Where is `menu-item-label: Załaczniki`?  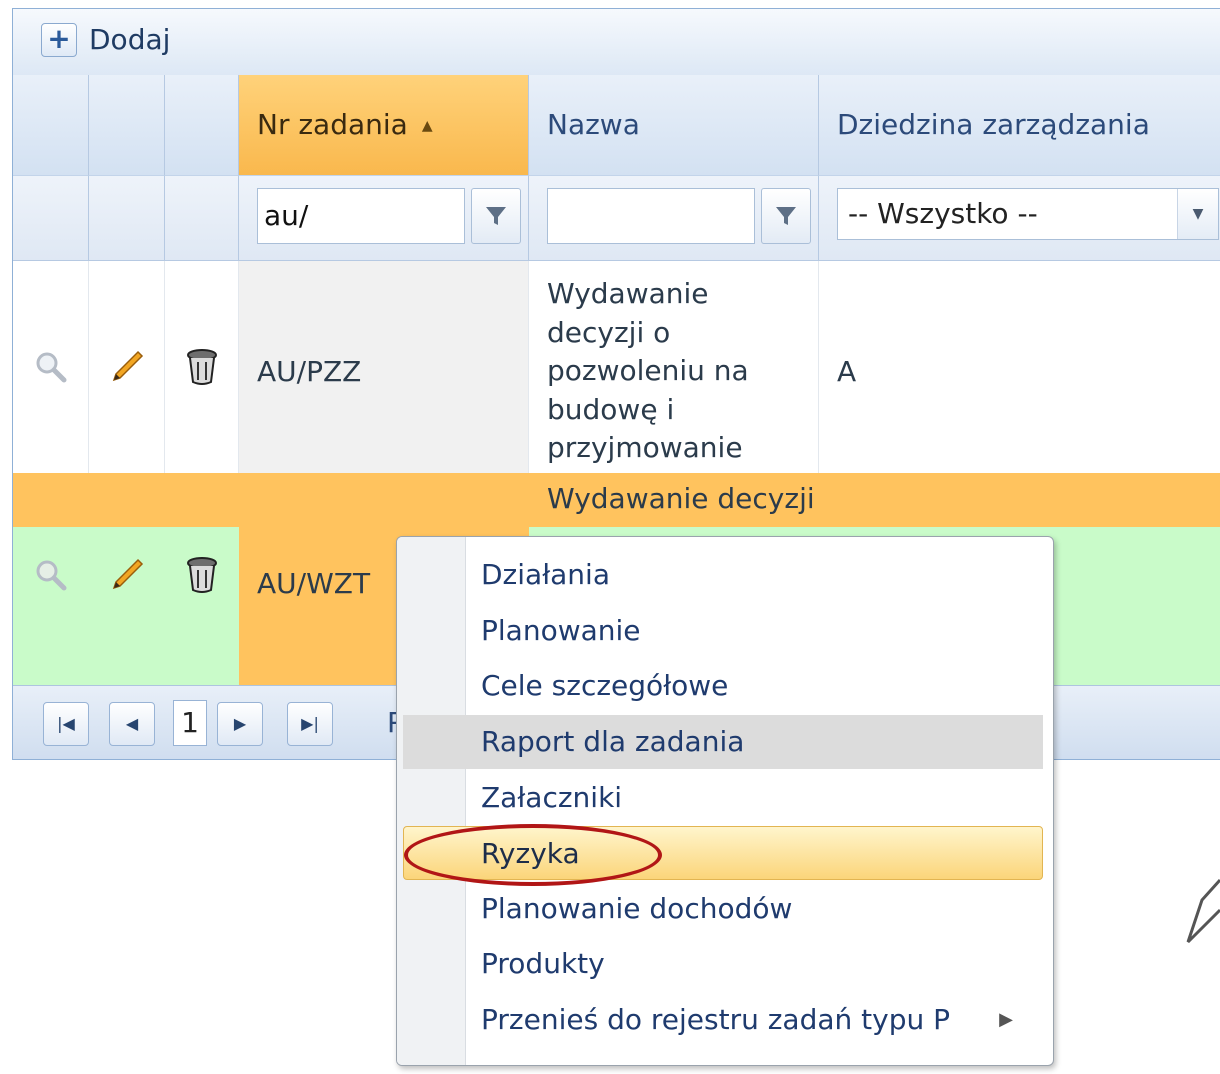 menu-item-label: Załaczniki is located at coordinates (552, 797).